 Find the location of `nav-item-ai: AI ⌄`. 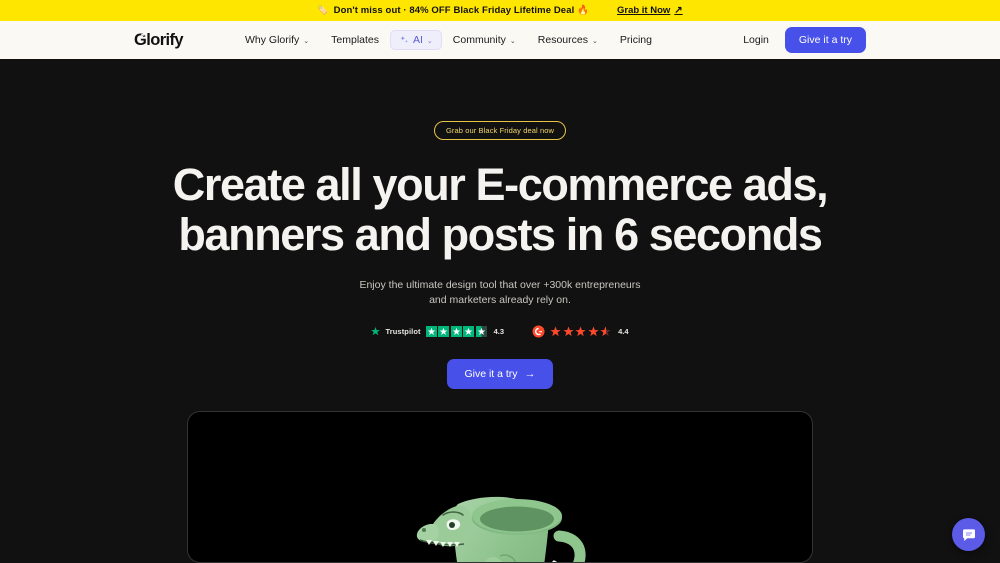

nav-item-ai: AI ⌄ is located at coordinates (416, 40).